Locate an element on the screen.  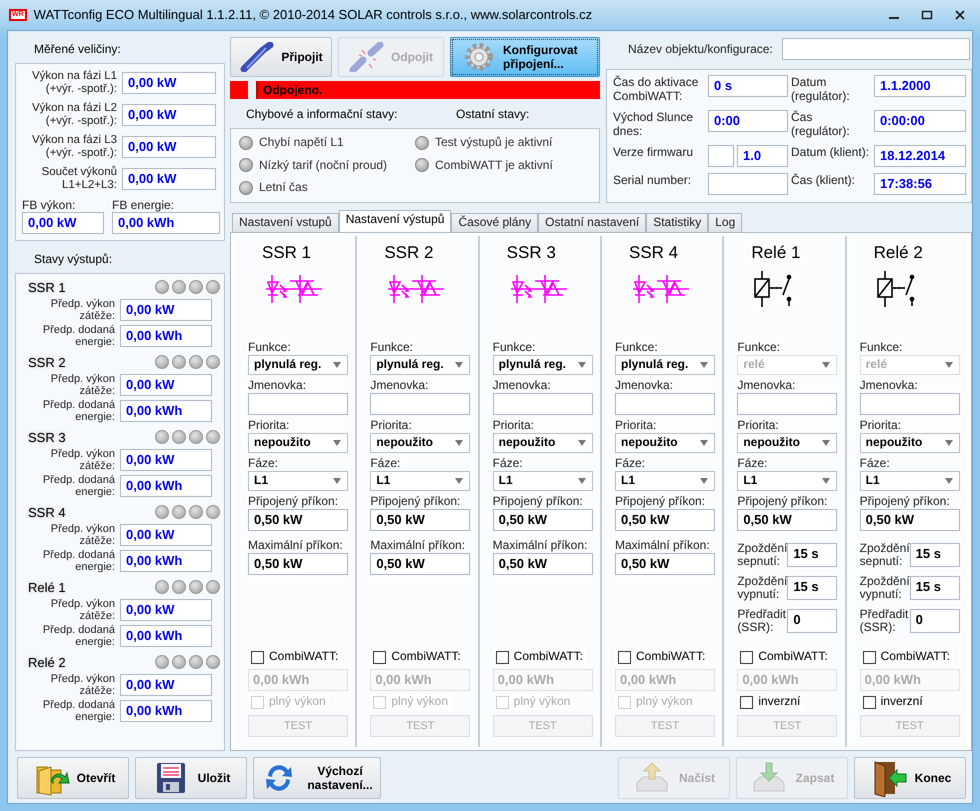
value-field: 1.0 is located at coordinates (762, 155).